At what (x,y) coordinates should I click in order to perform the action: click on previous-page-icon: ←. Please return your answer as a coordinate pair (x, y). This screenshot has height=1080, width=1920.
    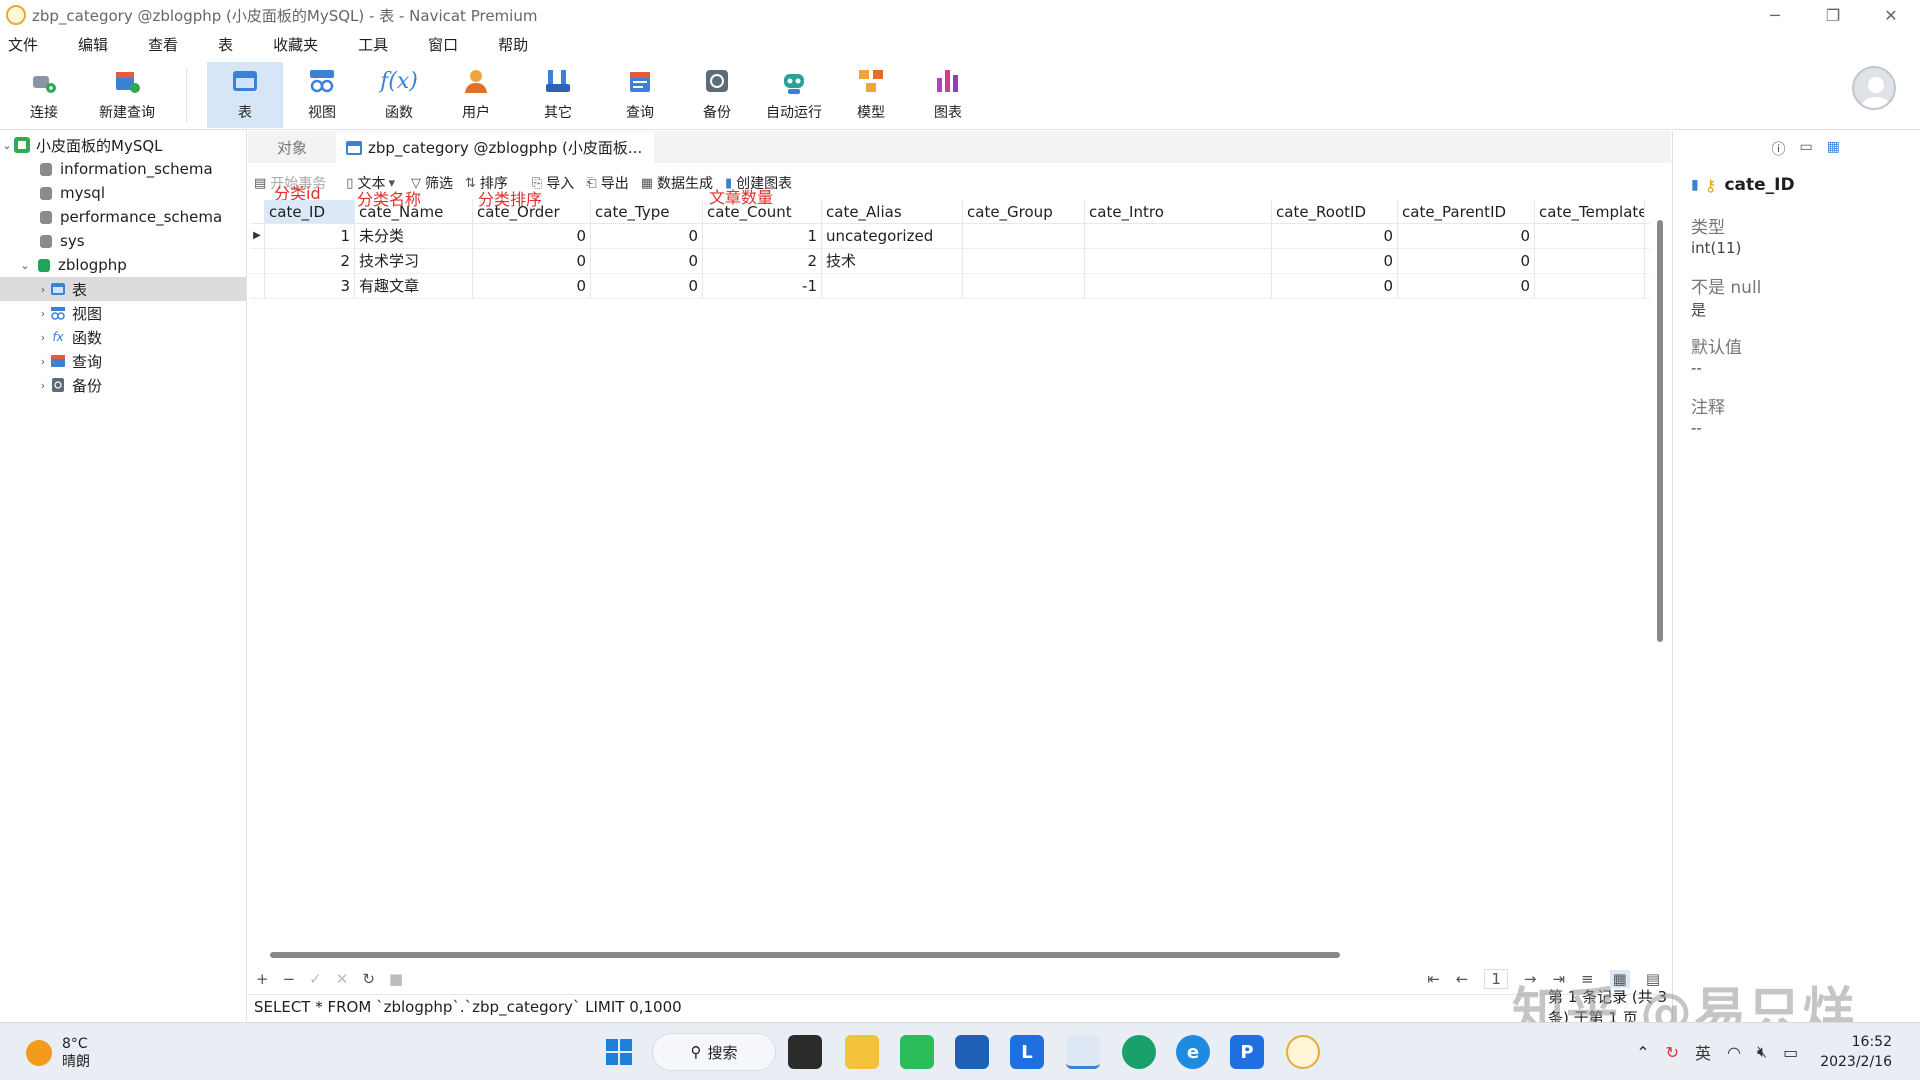
    Looking at the image, I should click on (1462, 979).